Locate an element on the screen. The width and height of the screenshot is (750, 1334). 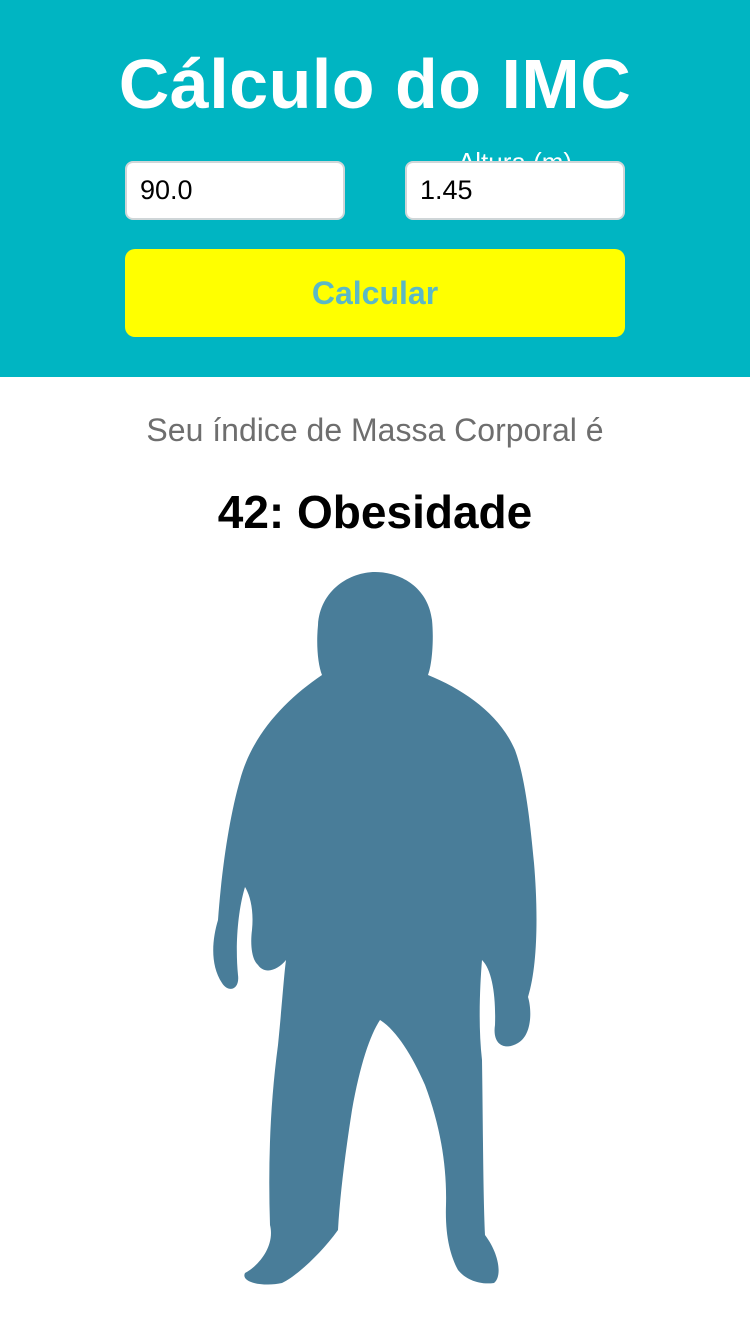
title-container: Cálculo do IMC is located at coordinates (375, 76).